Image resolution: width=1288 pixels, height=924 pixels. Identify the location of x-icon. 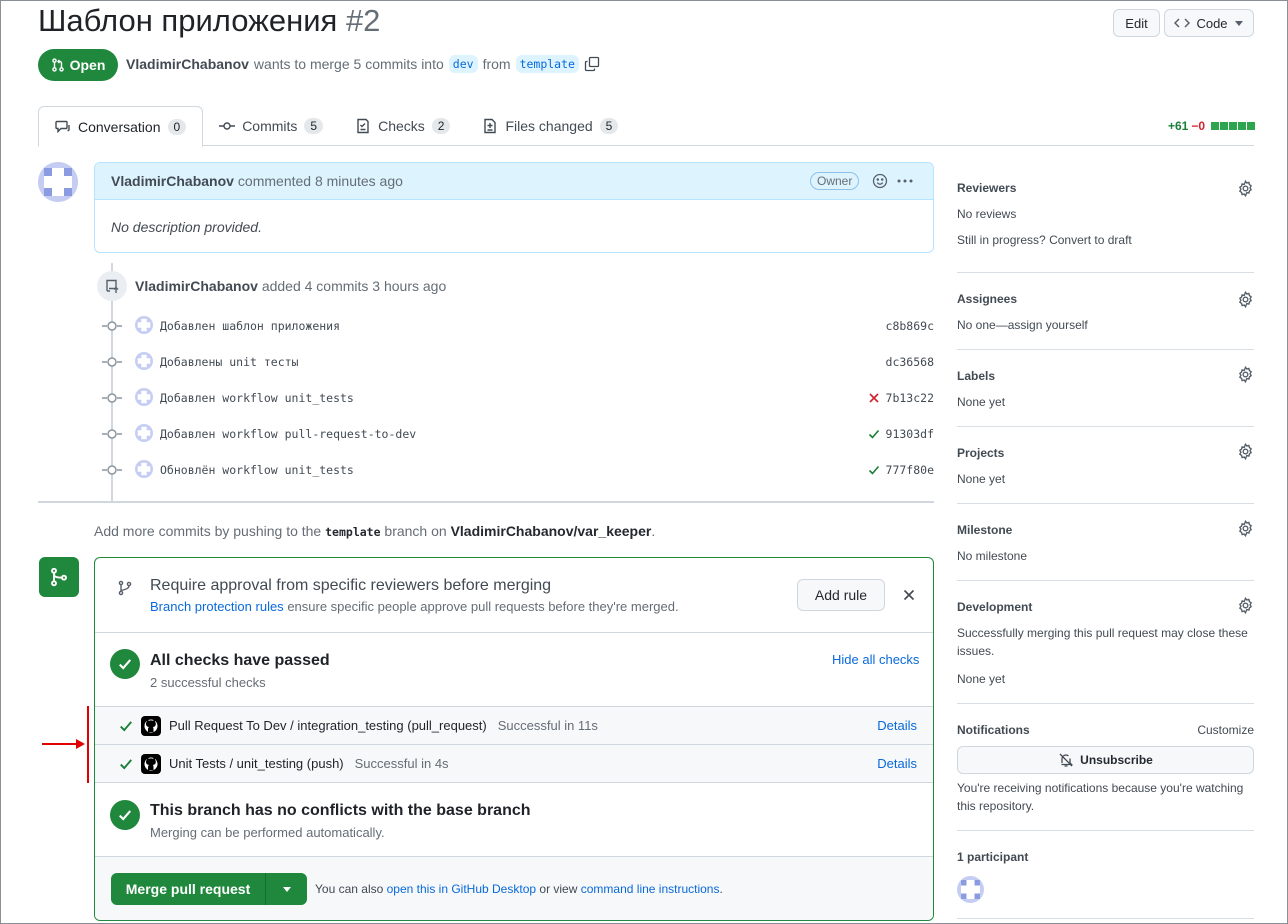
(874, 398).